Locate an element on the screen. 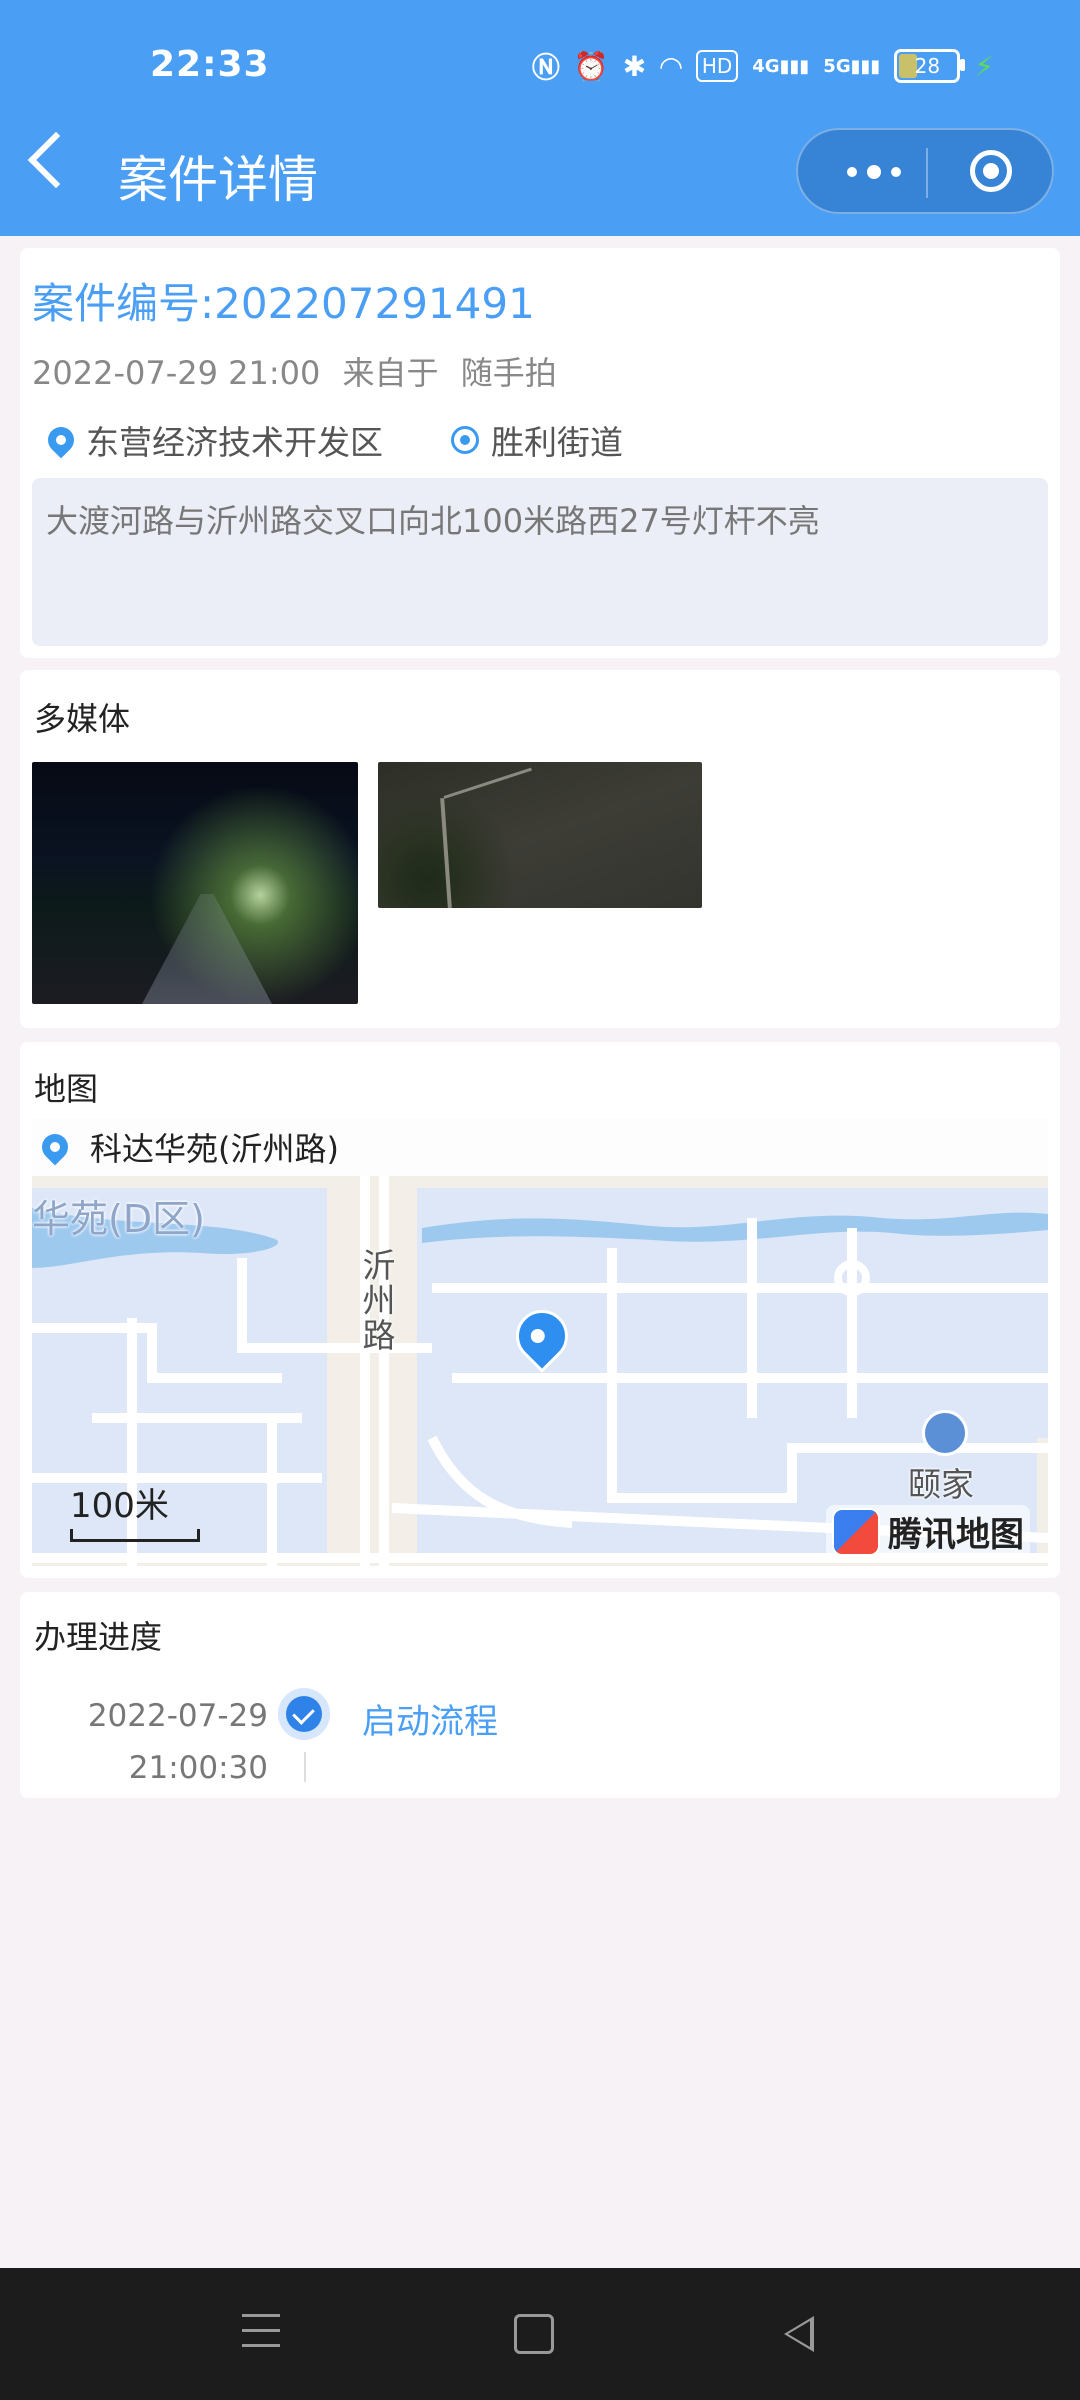  map-scale: 100米 is located at coordinates (135, 1510).